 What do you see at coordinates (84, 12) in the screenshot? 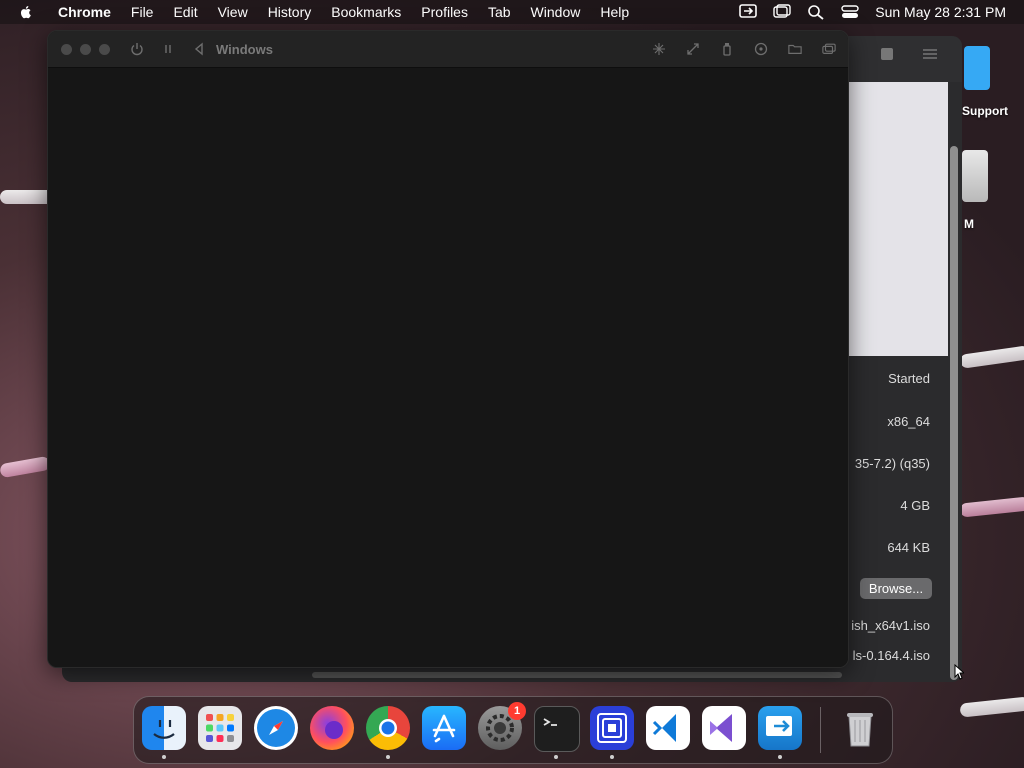
I see `menu-app-name: Chrome` at bounding box center [84, 12].